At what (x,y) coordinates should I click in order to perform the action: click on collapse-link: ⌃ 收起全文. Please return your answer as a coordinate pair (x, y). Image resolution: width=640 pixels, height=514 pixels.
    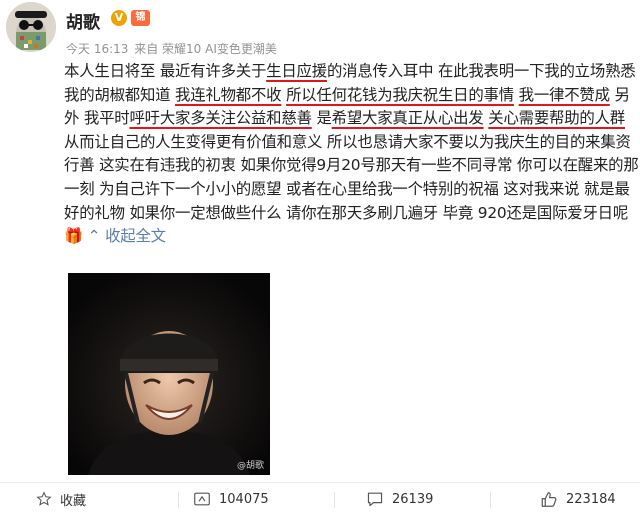
    Looking at the image, I should click on (127, 236).